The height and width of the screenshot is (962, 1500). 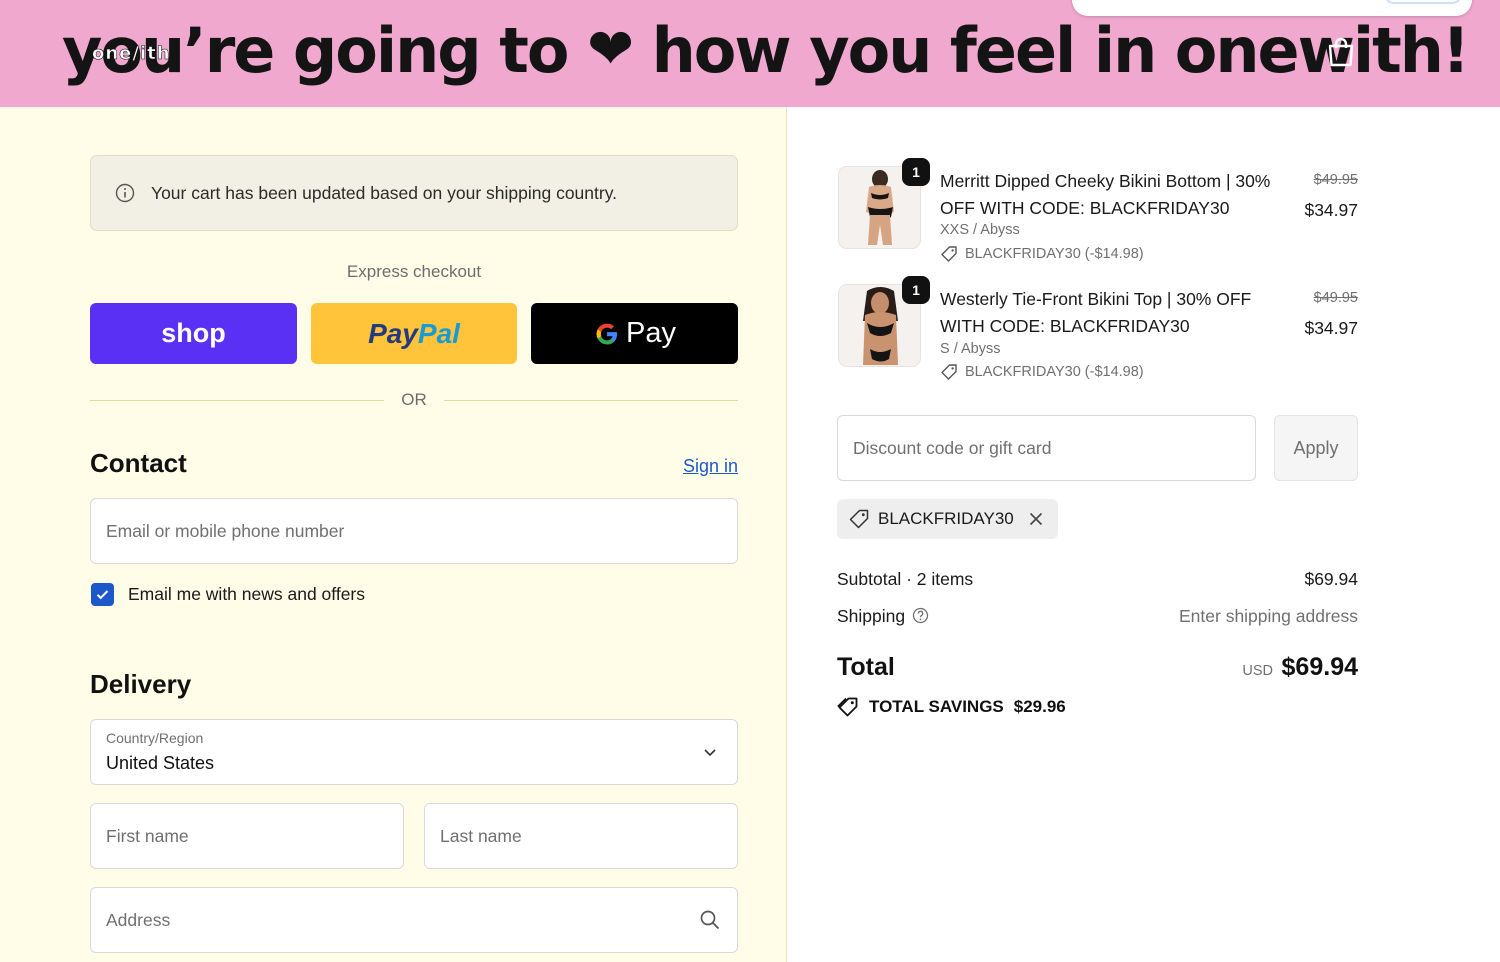 I want to click on popup-button-edge, so click(x=1423, y=2).